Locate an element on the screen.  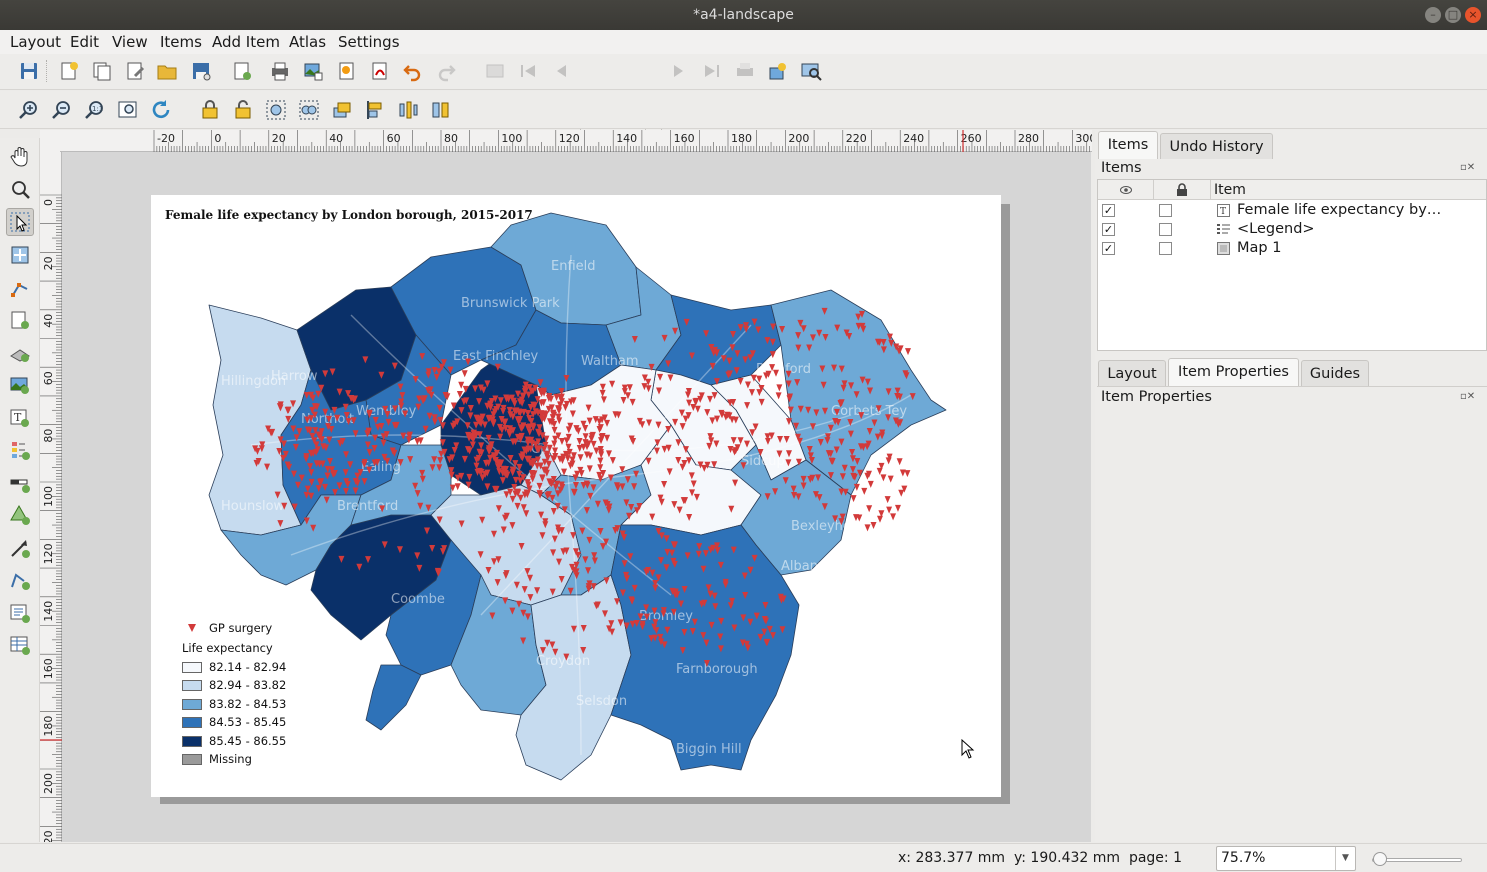
place-label: Coombe is located at coordinates (418, 599).